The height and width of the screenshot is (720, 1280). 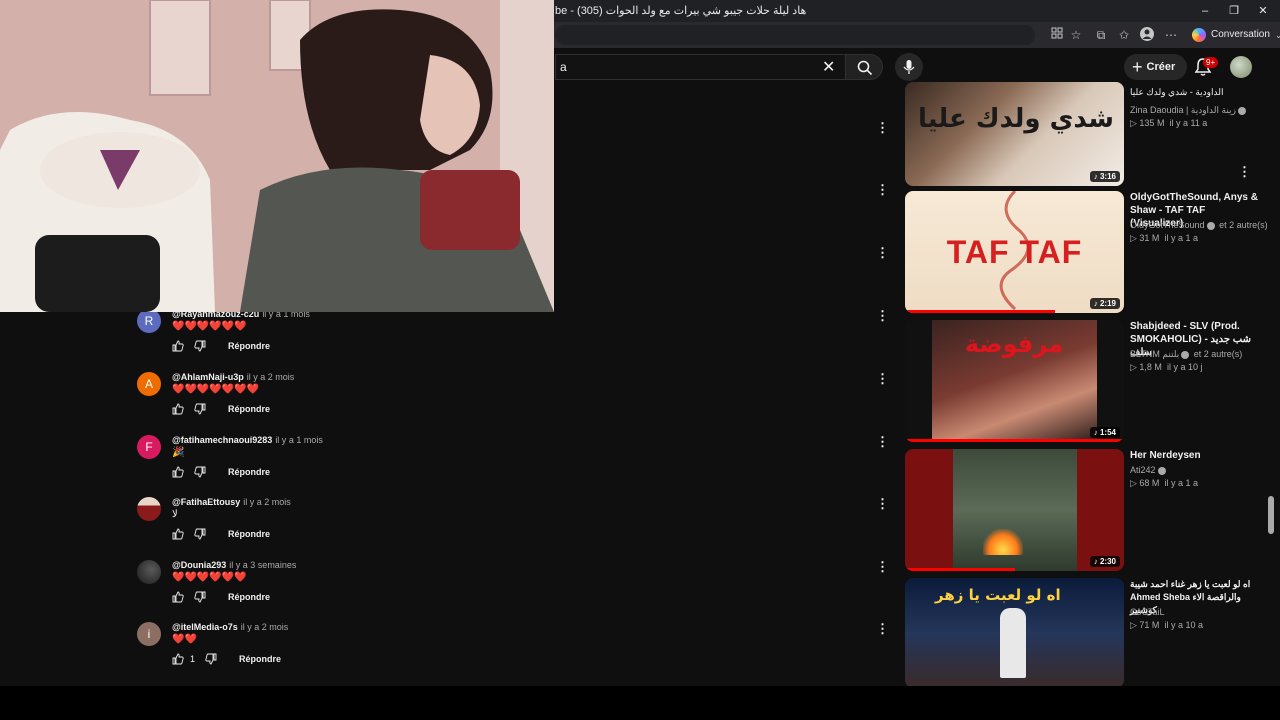 I want to click on comment-author-name: @fatihamechnaoui9283, so click(x=222, y=440).